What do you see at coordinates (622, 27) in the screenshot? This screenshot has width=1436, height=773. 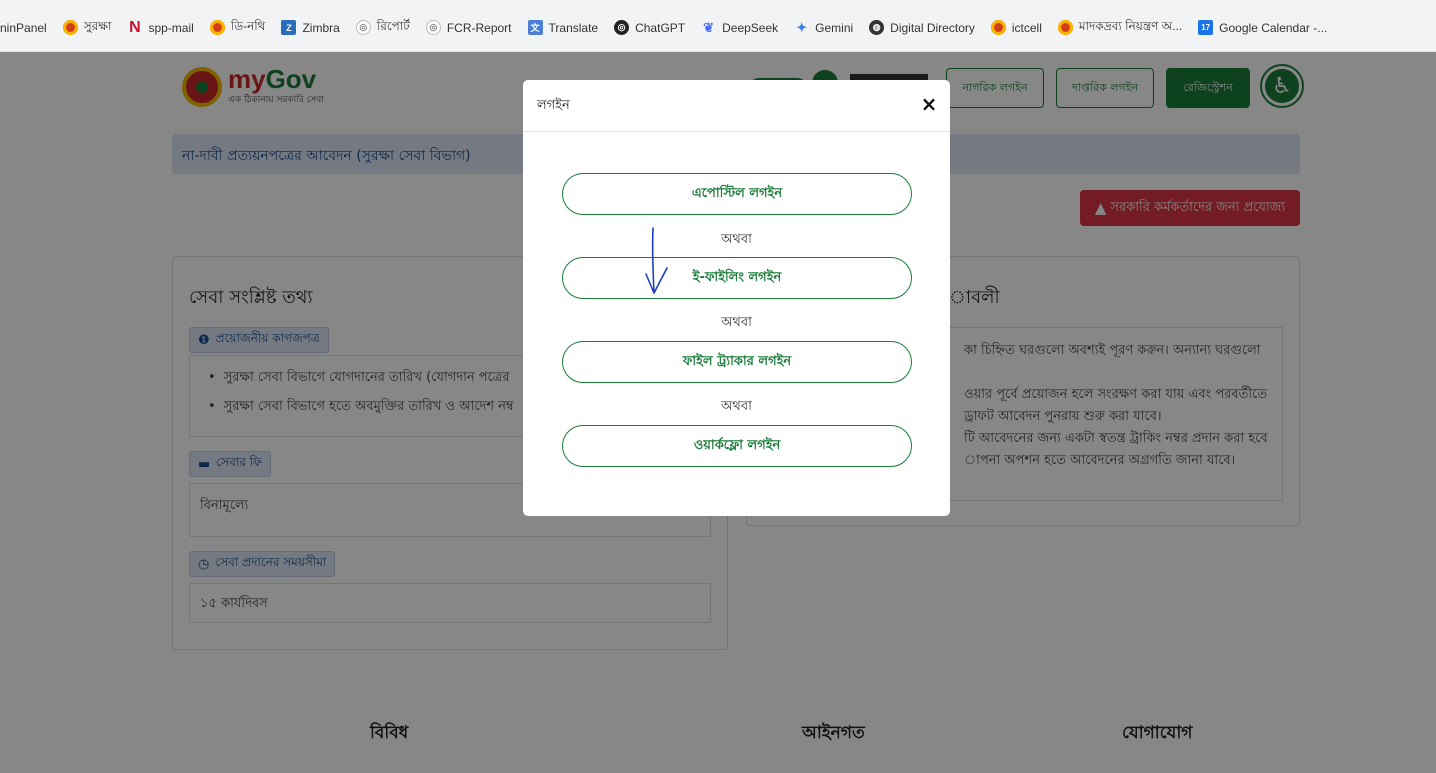 I see `chatgpt-icon: ◎` at bounding box center [622, 27].